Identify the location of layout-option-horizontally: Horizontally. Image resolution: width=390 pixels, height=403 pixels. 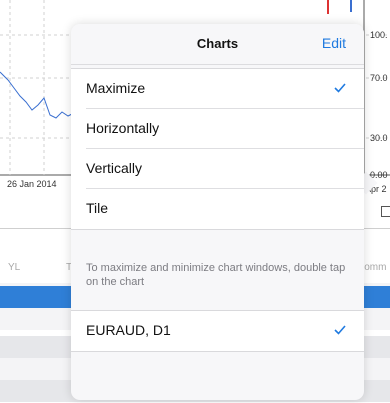
(217, 129).